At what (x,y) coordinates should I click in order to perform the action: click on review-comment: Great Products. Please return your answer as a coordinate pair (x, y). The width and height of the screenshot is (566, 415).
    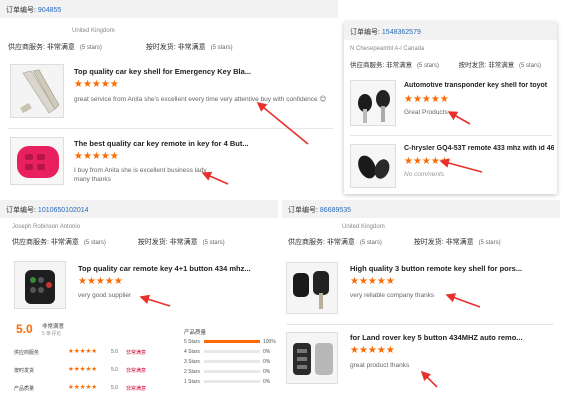
    Looking at the image, I should click on (426, 112).